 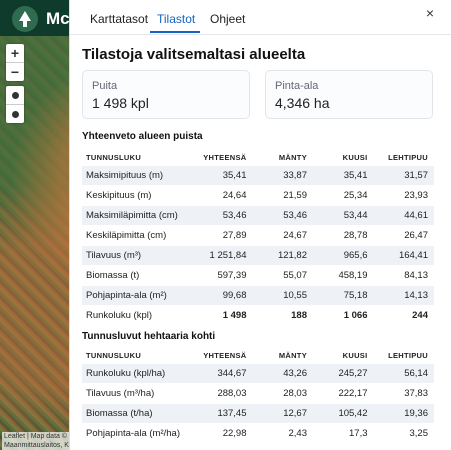 I want to click on panel-title: Tilastoja valitsemaltasi alueelta, so click(x=194, y=54).